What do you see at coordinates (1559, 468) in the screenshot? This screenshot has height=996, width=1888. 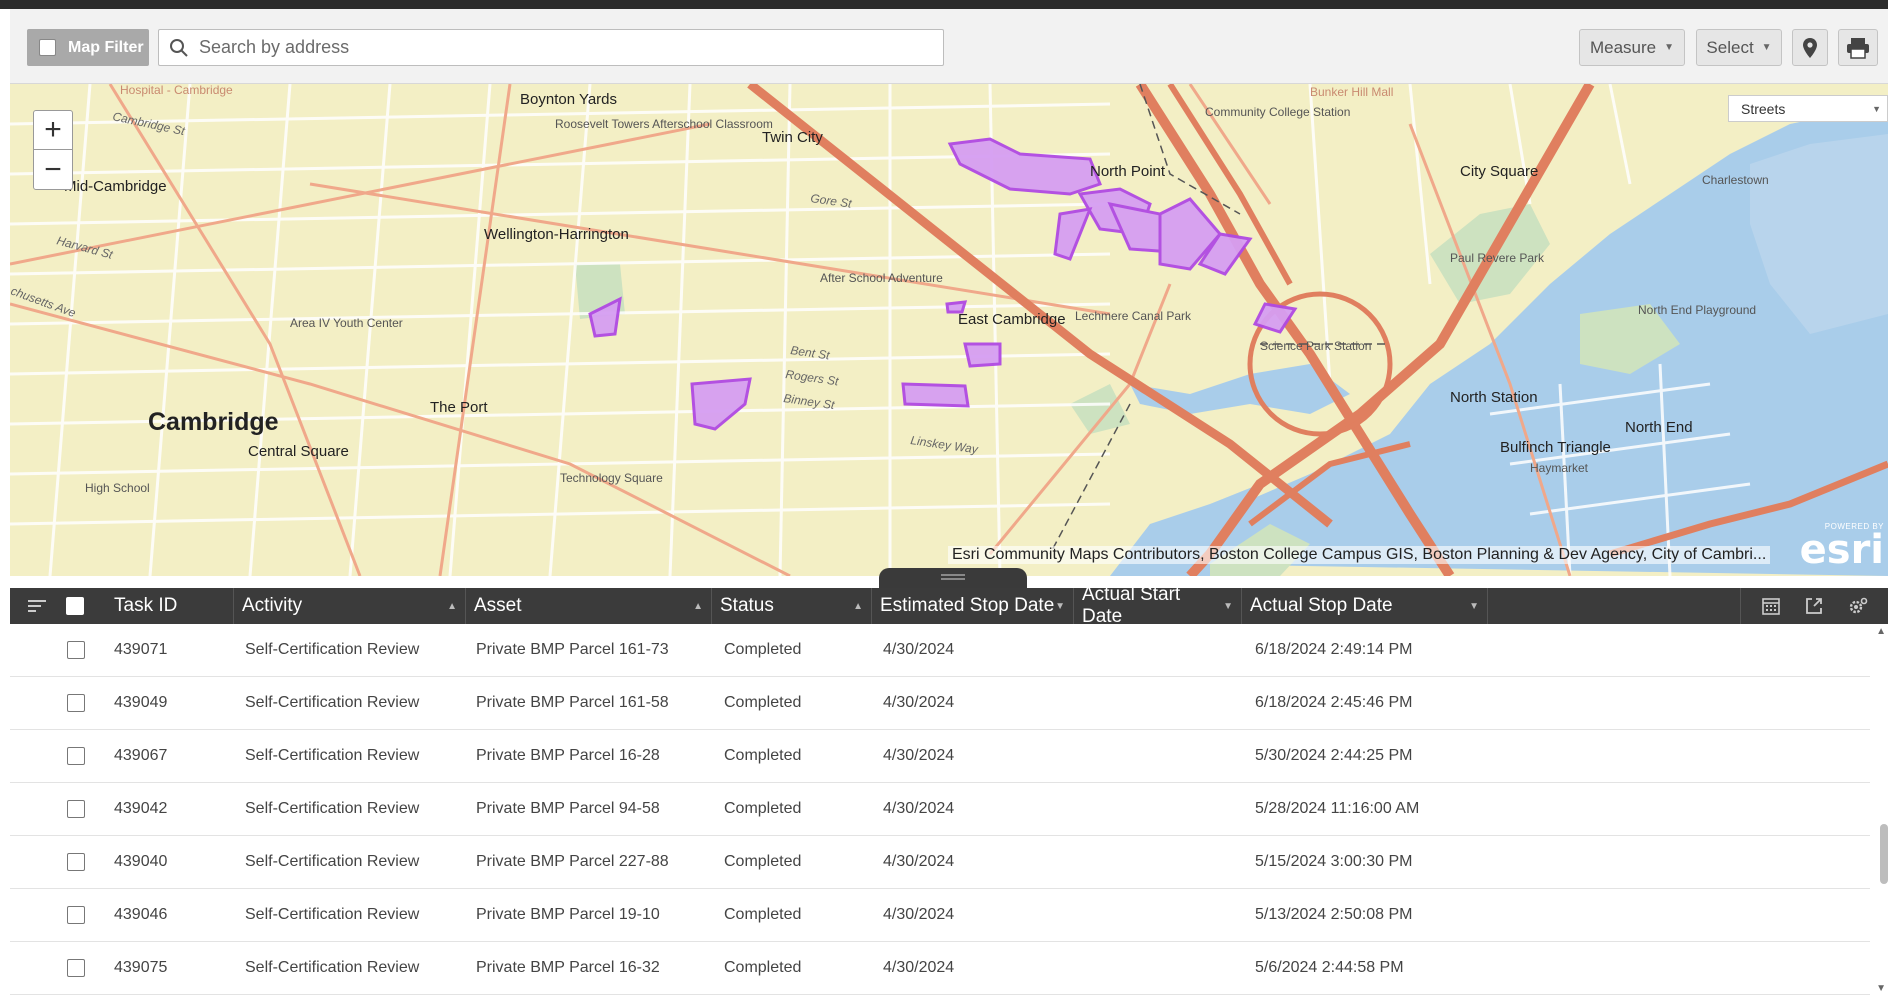 I see `label-haymarket: Haymarket` at bounding box center [1559, 468].